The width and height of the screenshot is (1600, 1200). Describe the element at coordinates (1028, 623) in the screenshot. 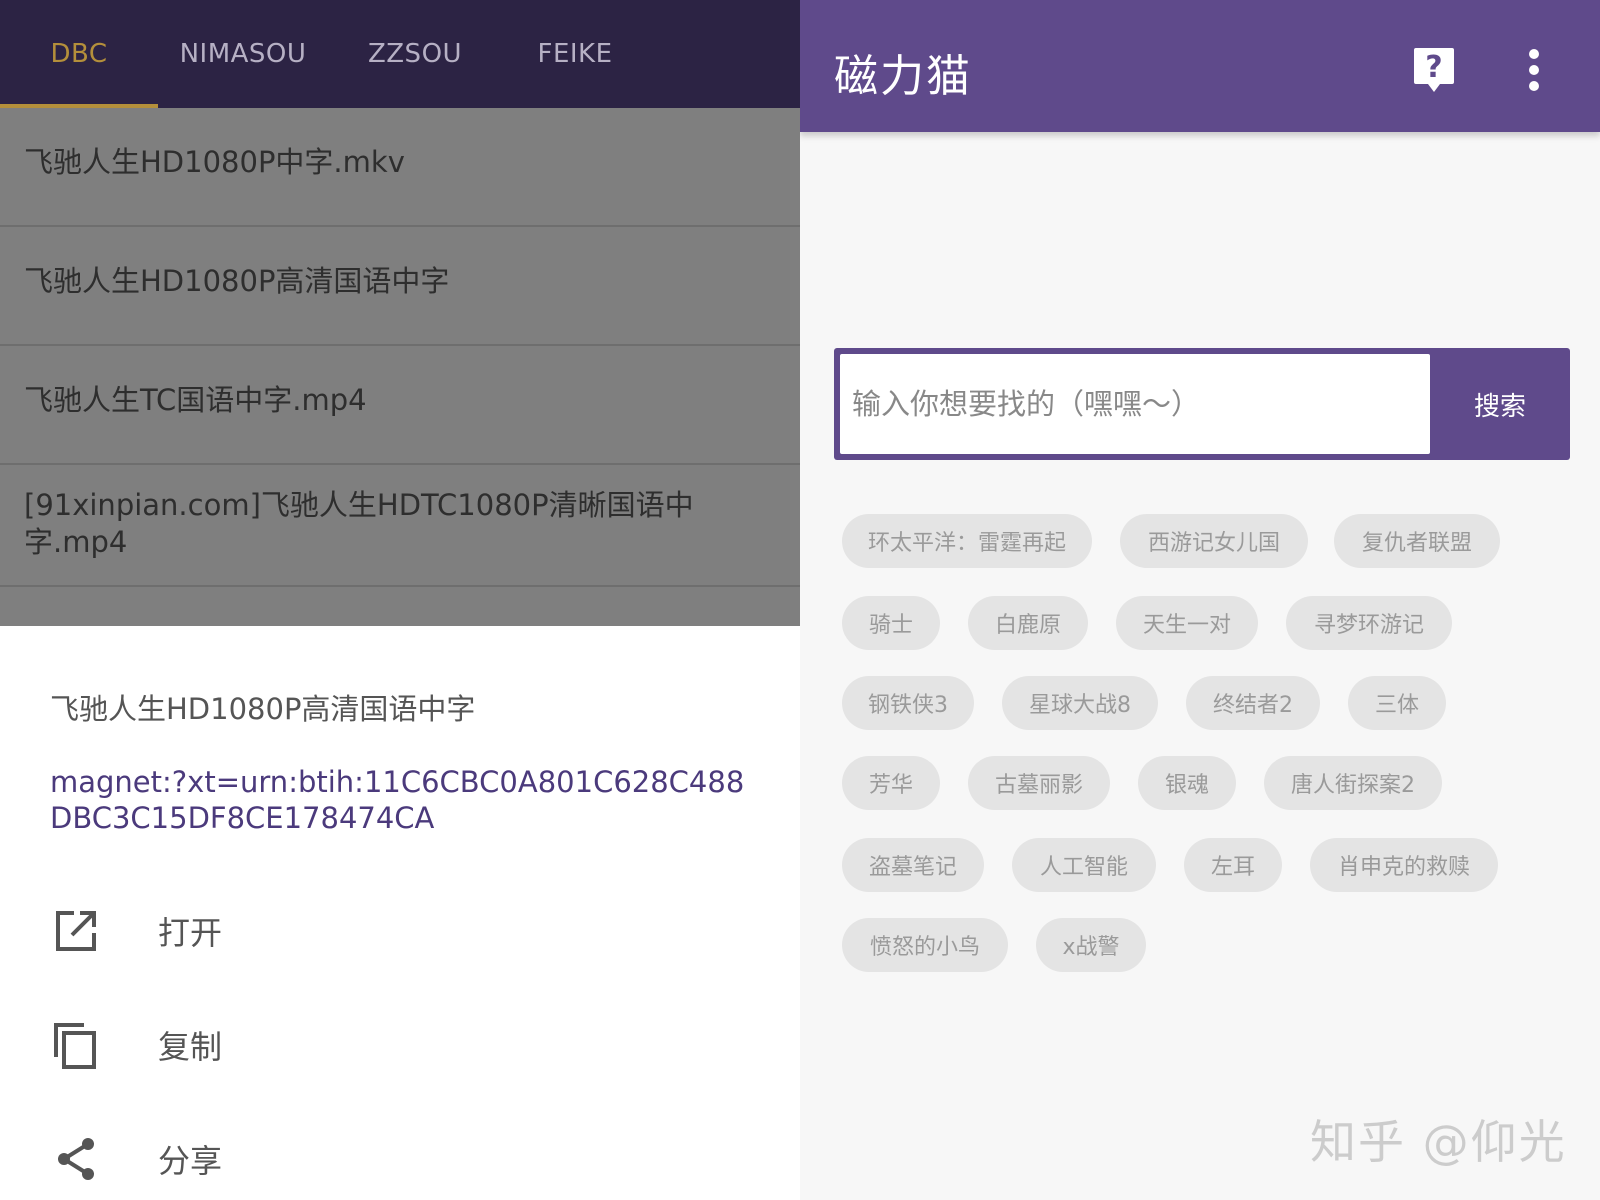

I see `hot-keyword-chip: 白鹿原` at that location.